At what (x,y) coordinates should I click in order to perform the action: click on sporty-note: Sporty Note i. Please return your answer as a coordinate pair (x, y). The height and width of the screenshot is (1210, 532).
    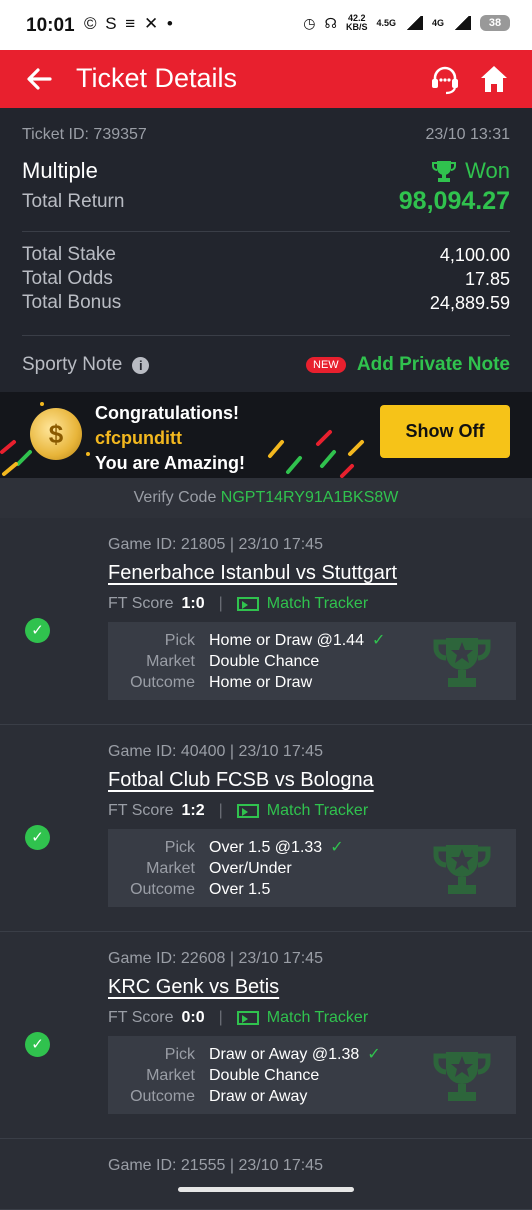
    Looking at the image, I should click on (86, 365).